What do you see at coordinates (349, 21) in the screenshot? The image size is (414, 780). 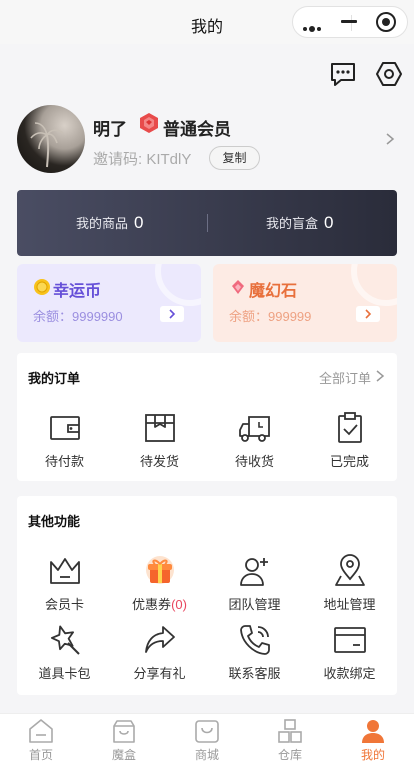 I see `minimize-icon` at bounding box center [349, 21].